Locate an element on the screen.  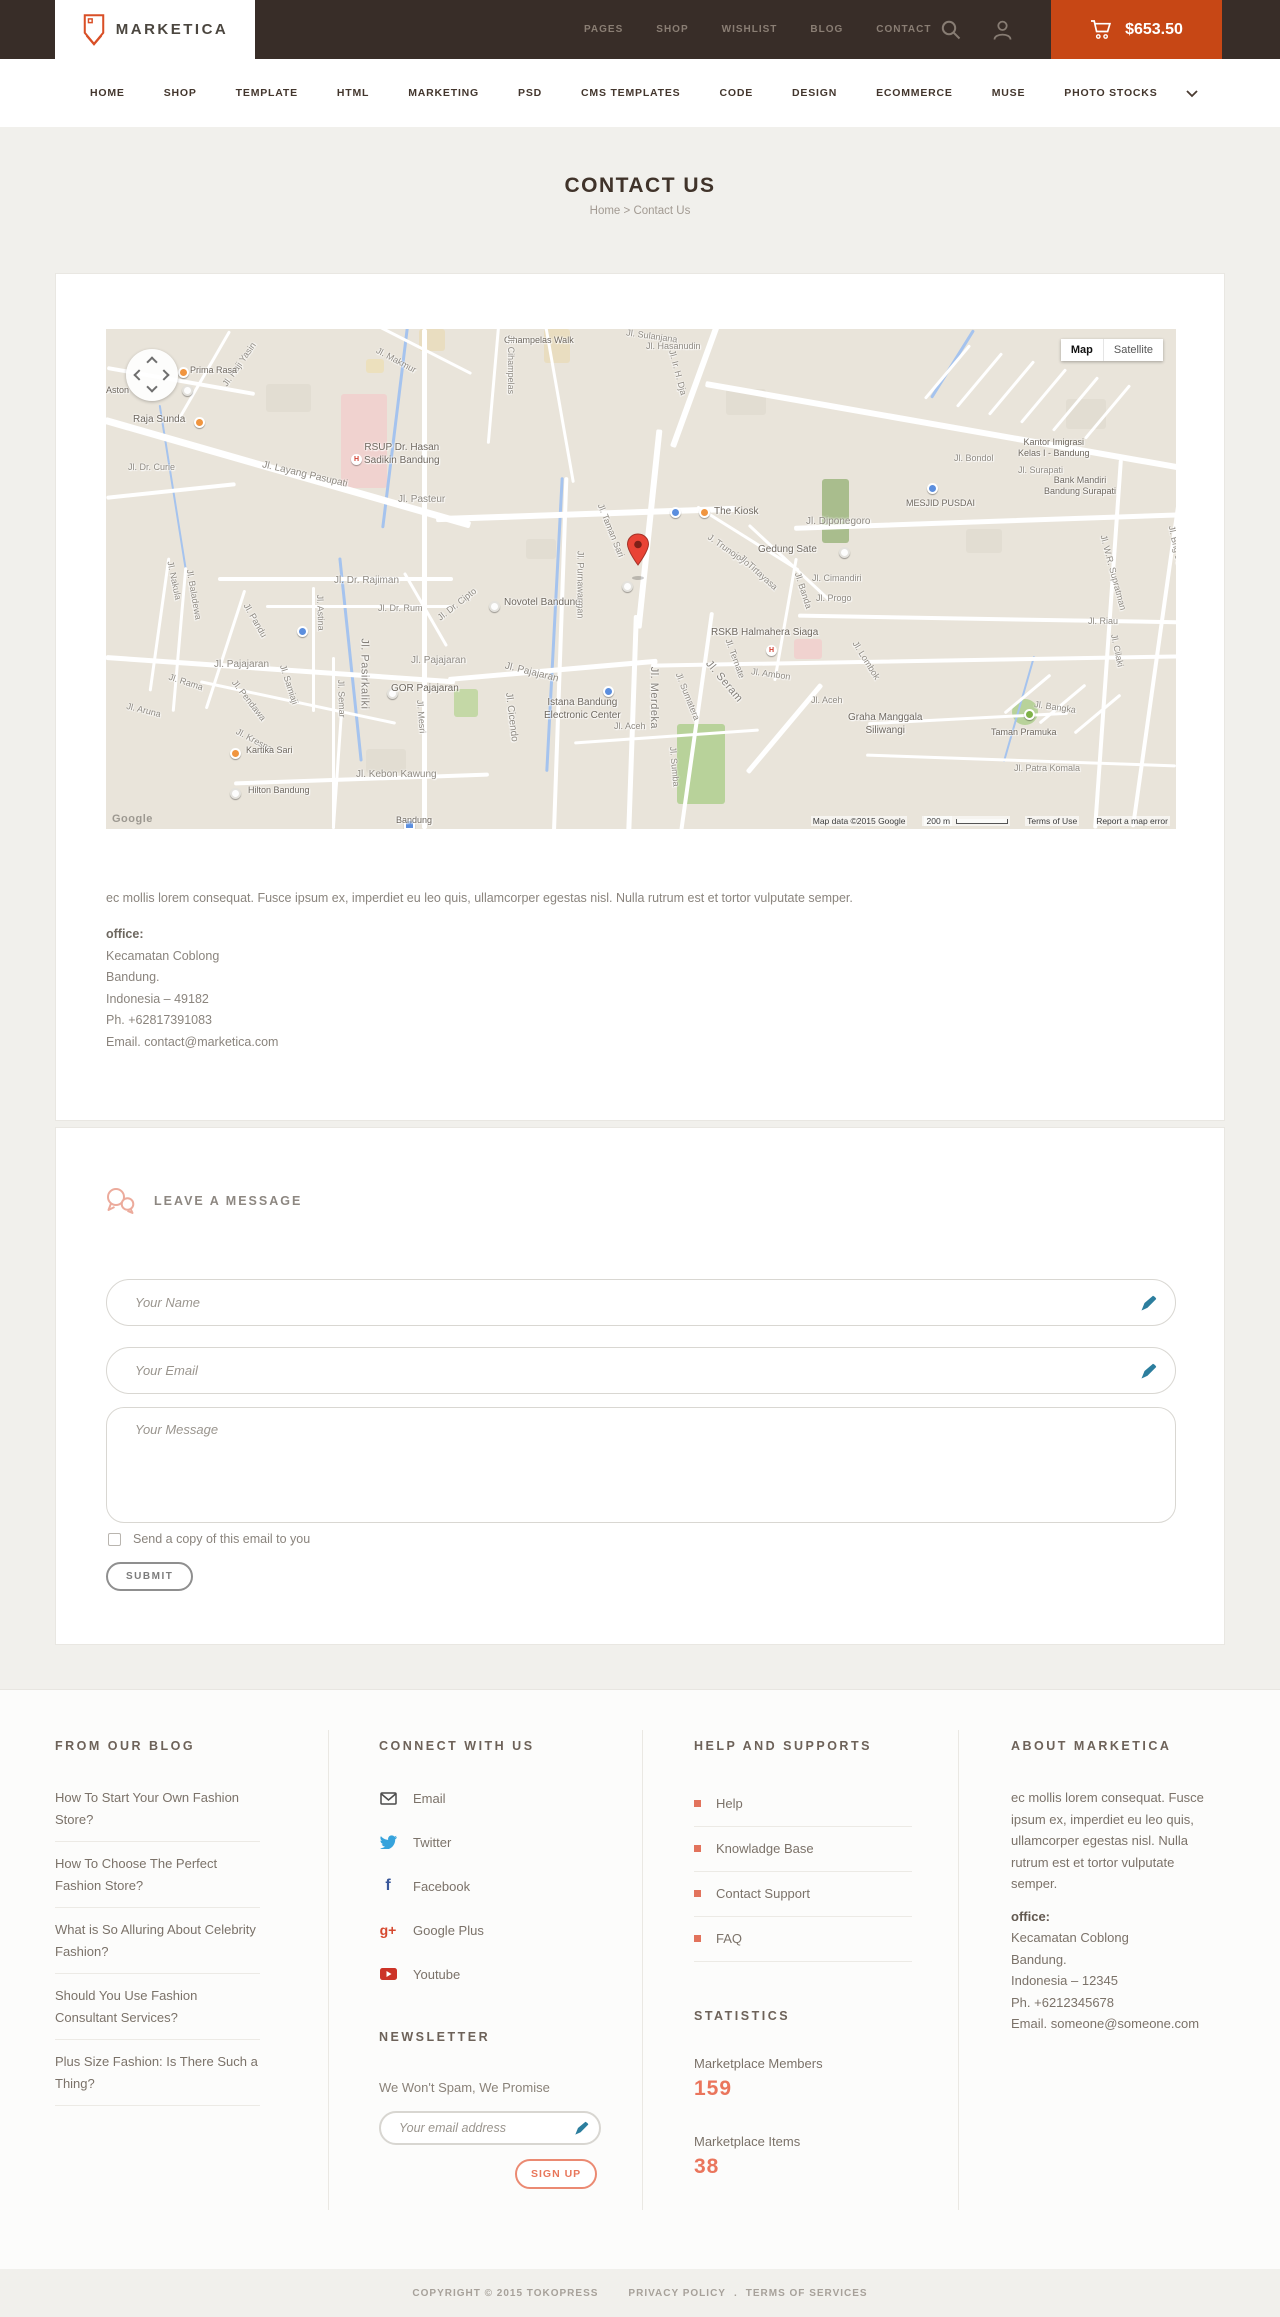
map-type-satellite-button: Satellite is located at coordinates (1133, 350).